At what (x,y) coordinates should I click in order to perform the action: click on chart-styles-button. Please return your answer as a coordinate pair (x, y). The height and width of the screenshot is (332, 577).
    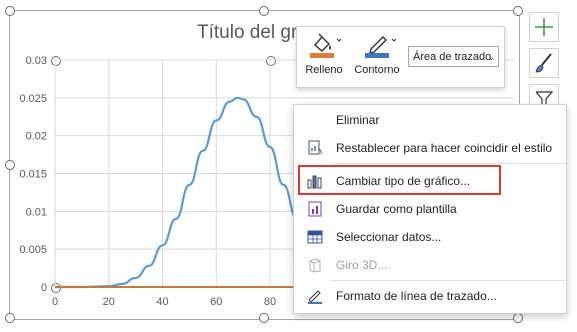
    Looking at the image, I should click on (544, 63).